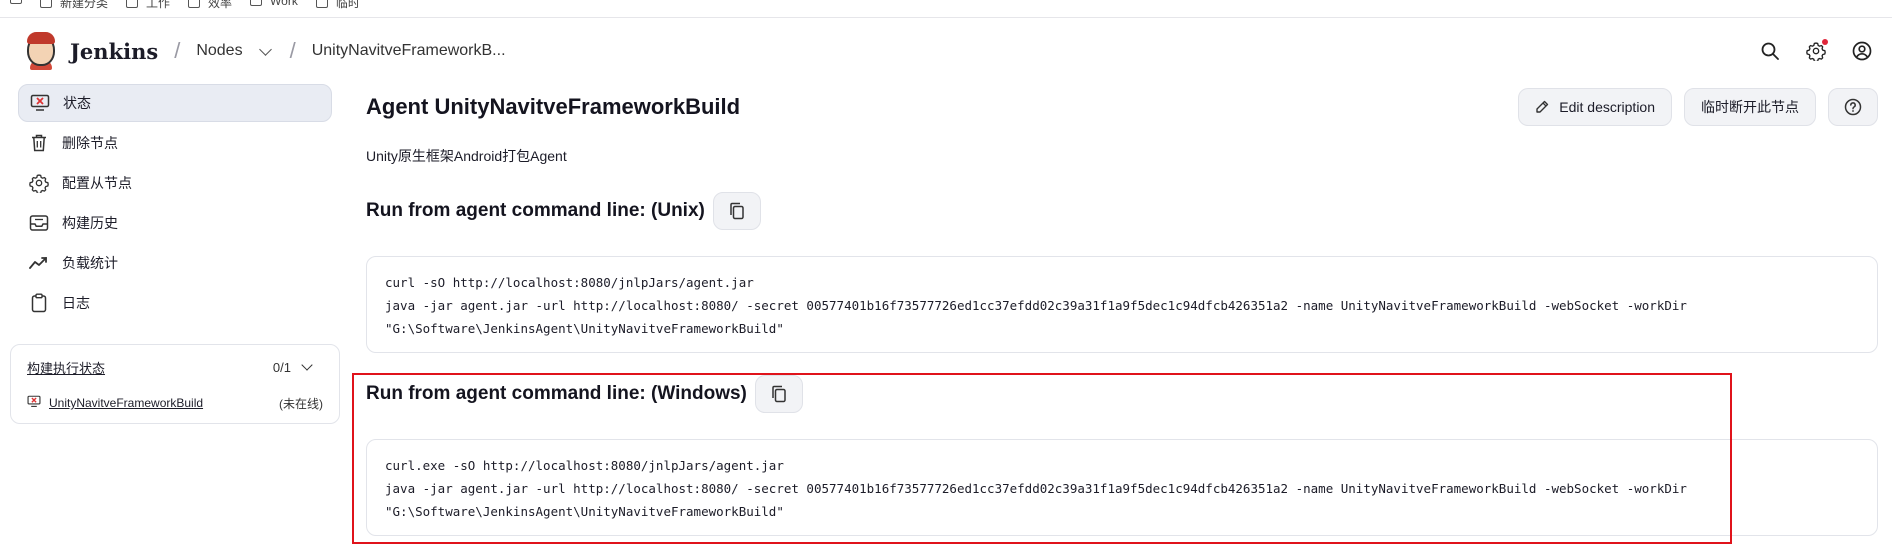 This screenshot has width=1892, height=560. Describe the element at coordinates (556, 393) in the screenshot. I see `windows-heading: Run from agent command line: (Windows)` at that location.